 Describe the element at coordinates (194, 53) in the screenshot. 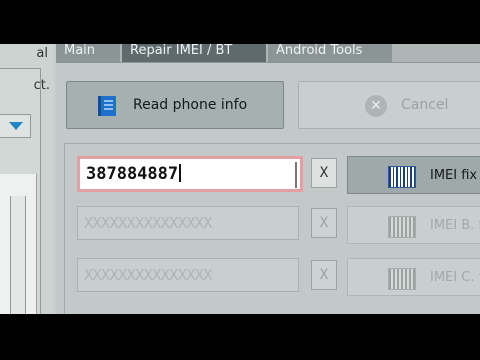

I see `tab-repair-imei-bt: Repair IMEI / BT` at that location.